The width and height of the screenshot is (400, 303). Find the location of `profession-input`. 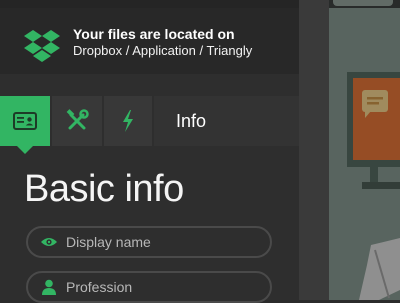

profession-input is located at coordinates (161, 287).